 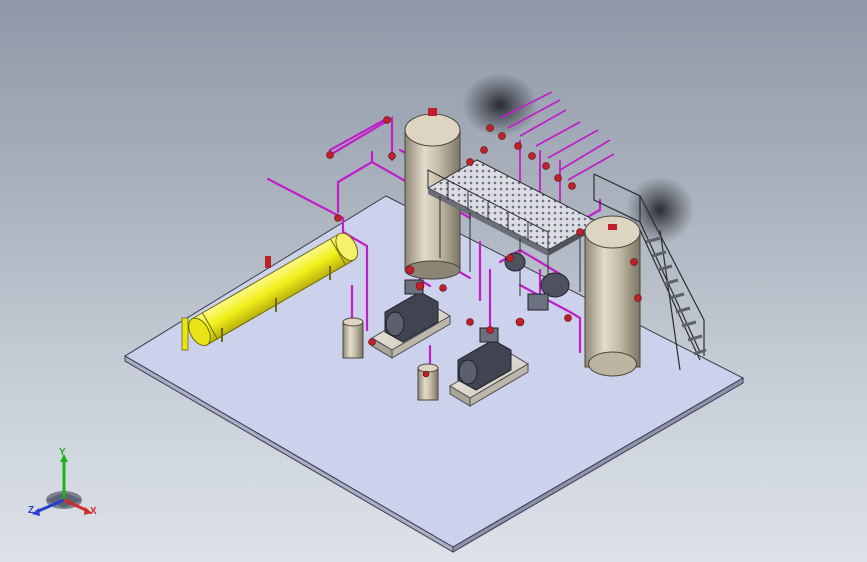 I want to click on y-axis-label: Y, so click(x=62, y=452).